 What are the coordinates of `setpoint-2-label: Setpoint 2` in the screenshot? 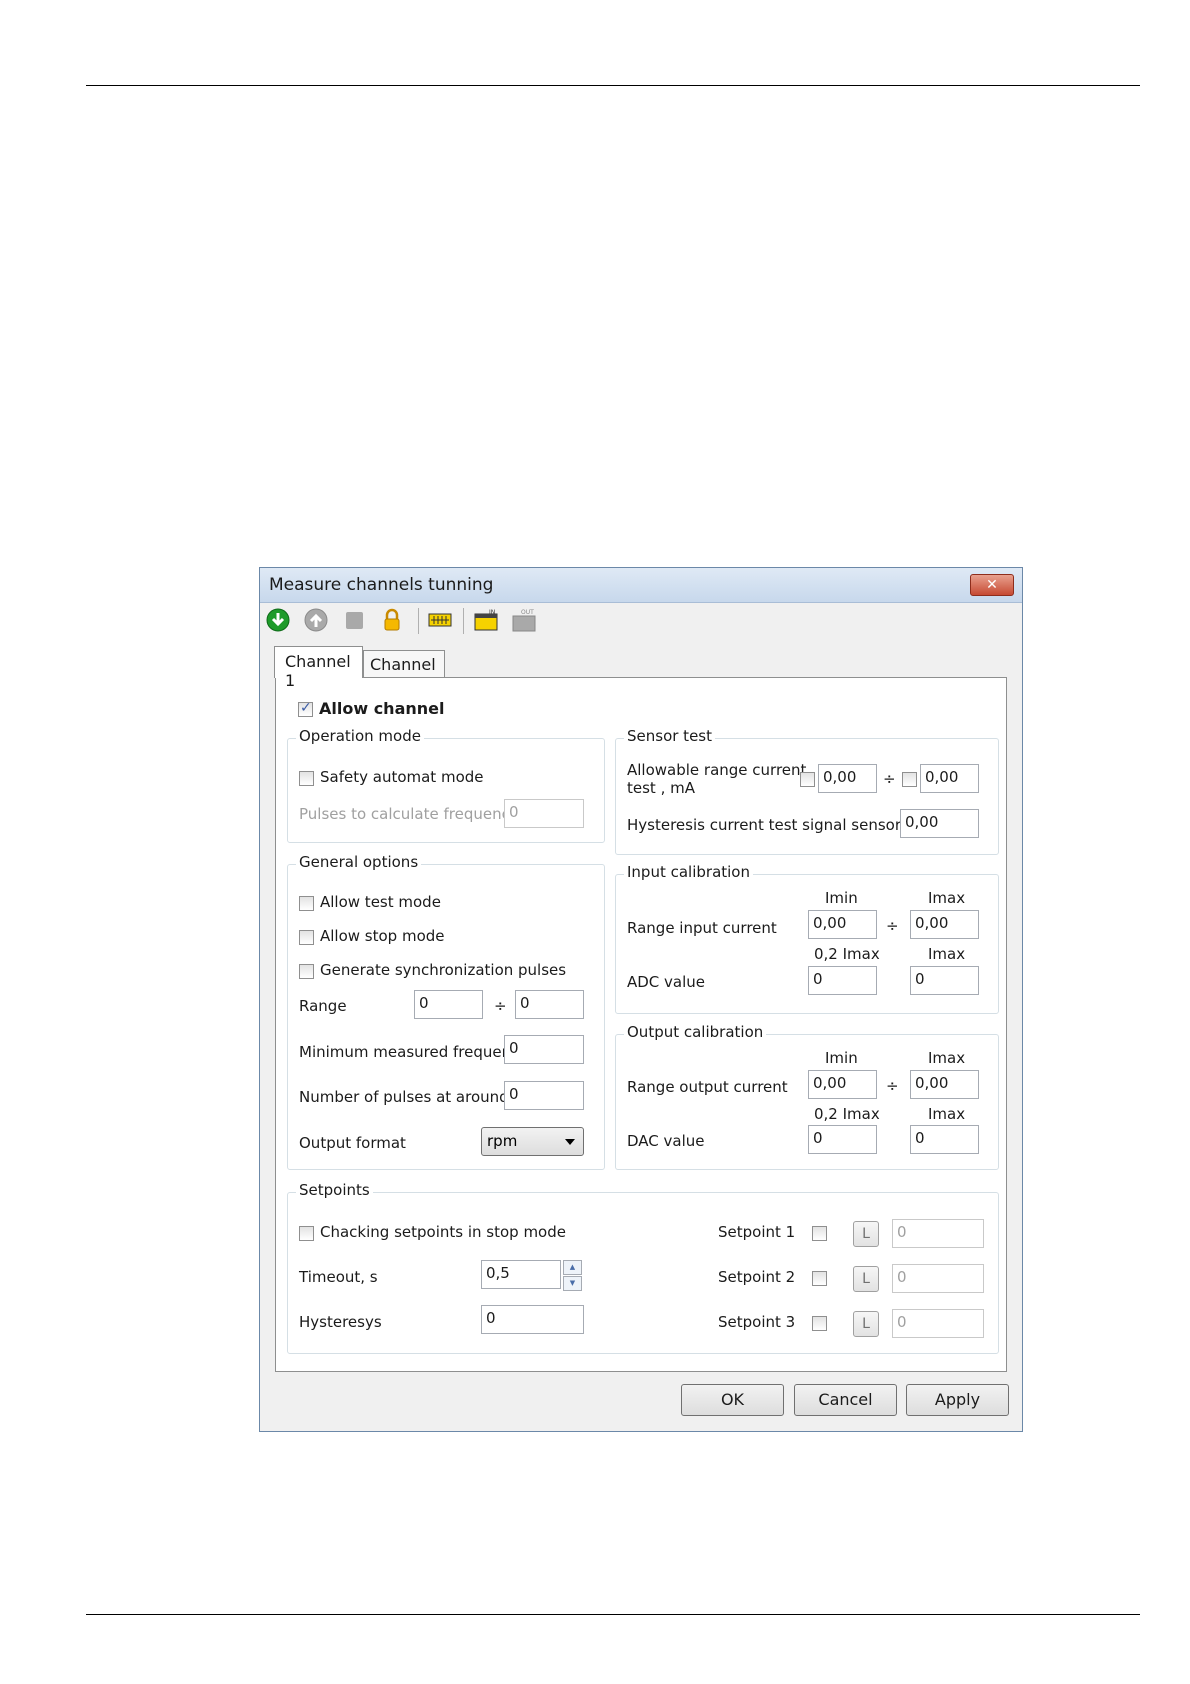 It's located at (757, 1277).